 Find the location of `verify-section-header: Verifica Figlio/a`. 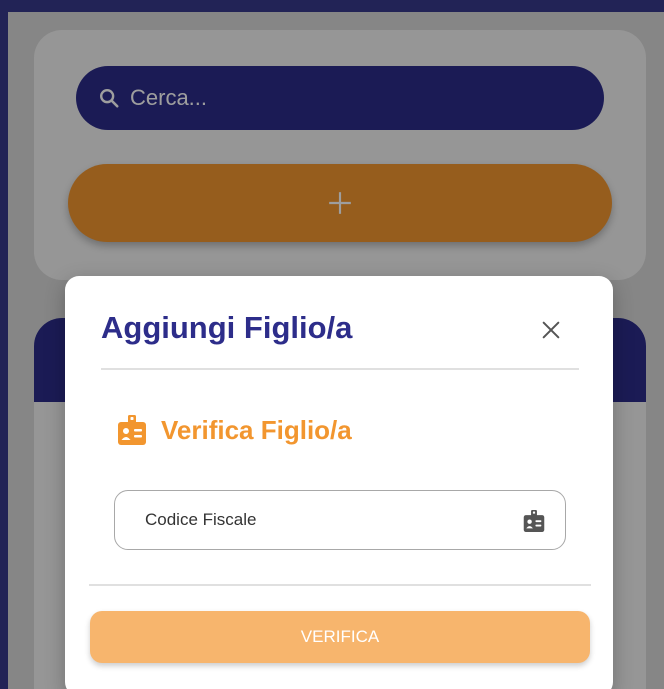

verify-section-header: Verifica Figlio/a is located at coordinates (234, 430).